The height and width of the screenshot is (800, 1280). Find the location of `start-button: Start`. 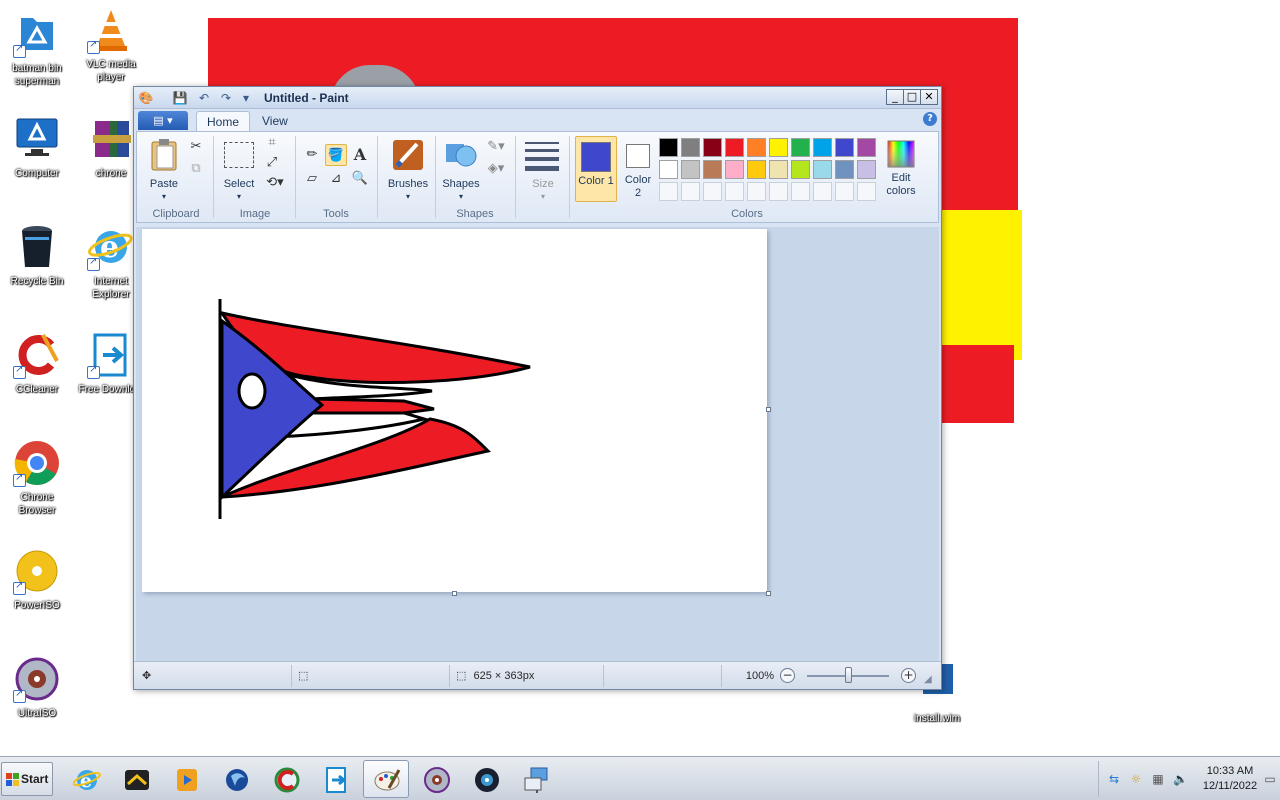

start-button: Start is located at coordinates (27, 779).